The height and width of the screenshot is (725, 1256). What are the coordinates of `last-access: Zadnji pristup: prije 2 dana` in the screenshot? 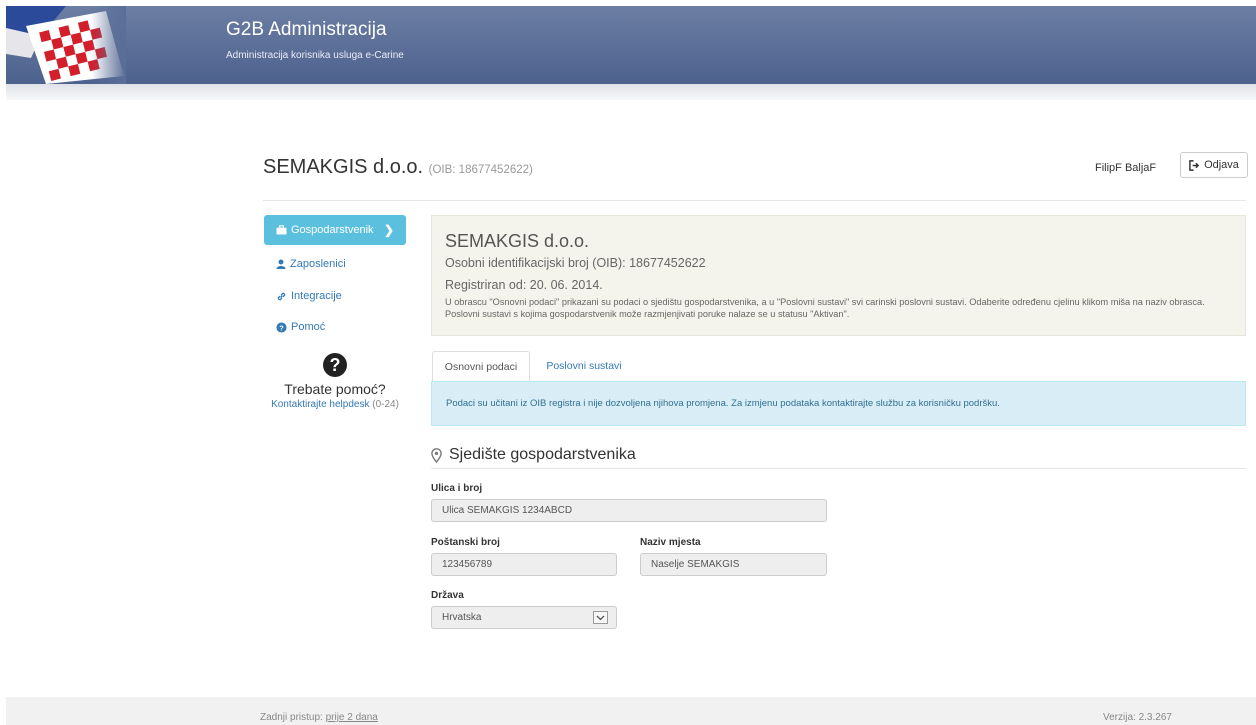 It's located at (319, 717).